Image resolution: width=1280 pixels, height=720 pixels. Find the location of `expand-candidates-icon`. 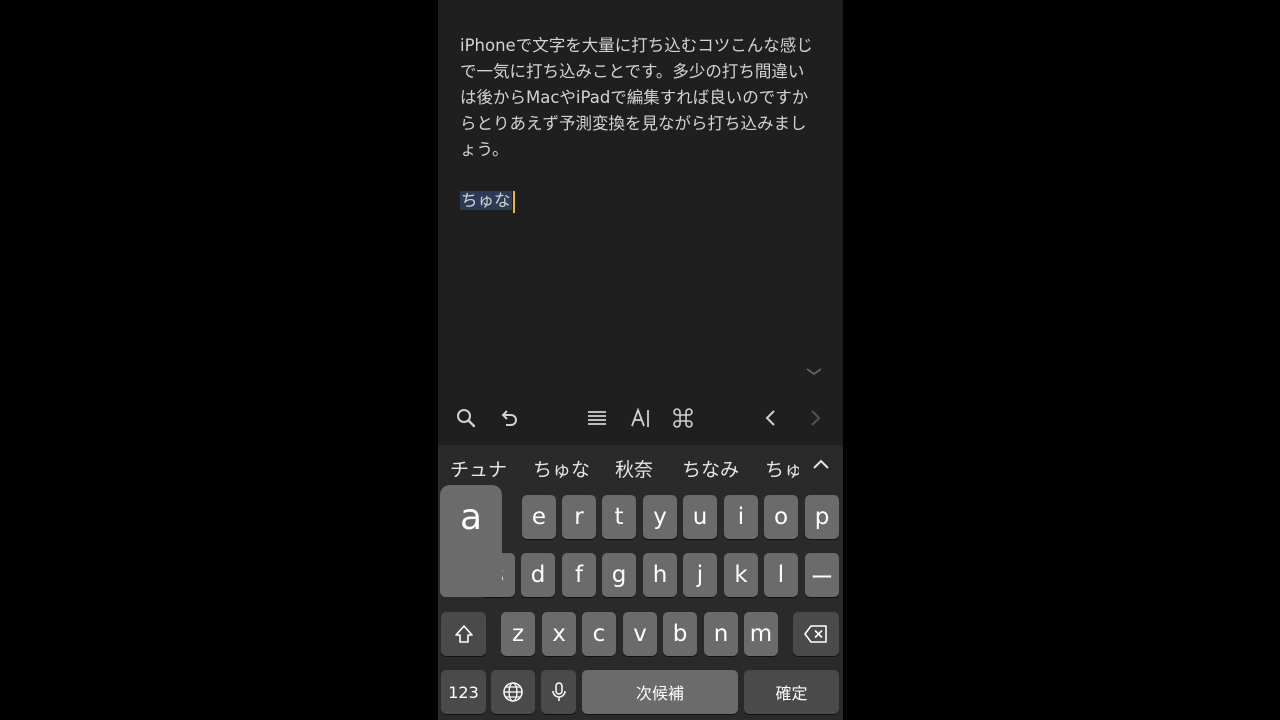

expand-candidates-icon is located at coordinates (821, 465).